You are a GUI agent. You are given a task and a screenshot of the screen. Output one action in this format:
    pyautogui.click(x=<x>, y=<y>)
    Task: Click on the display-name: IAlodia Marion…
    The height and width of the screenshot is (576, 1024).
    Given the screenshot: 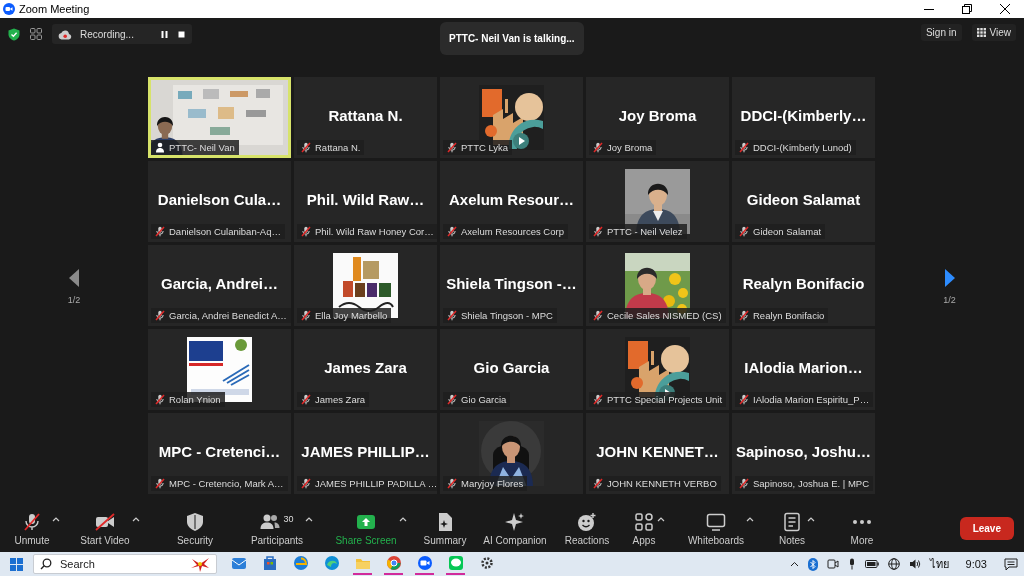 What is the action you would take?
    pyautogui.click(x=803, y=367)
    